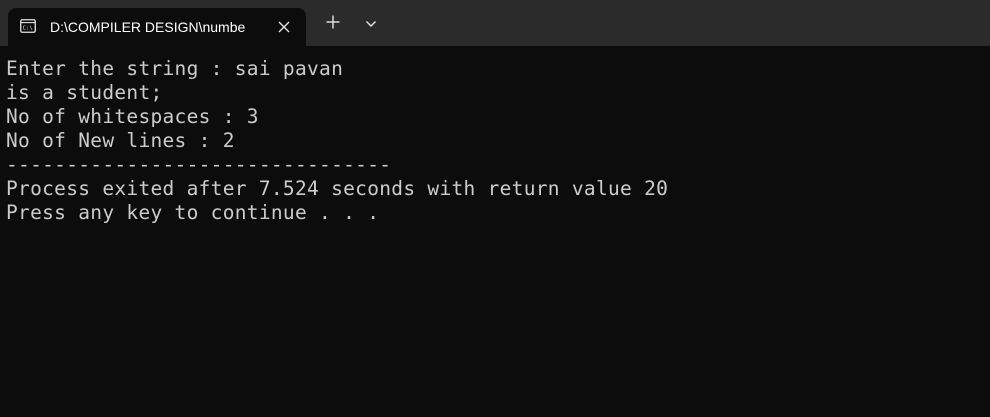 The width and height of the screenshot is (990, 417). I want to click on terminal-icon: C:\, so click(28, 26).